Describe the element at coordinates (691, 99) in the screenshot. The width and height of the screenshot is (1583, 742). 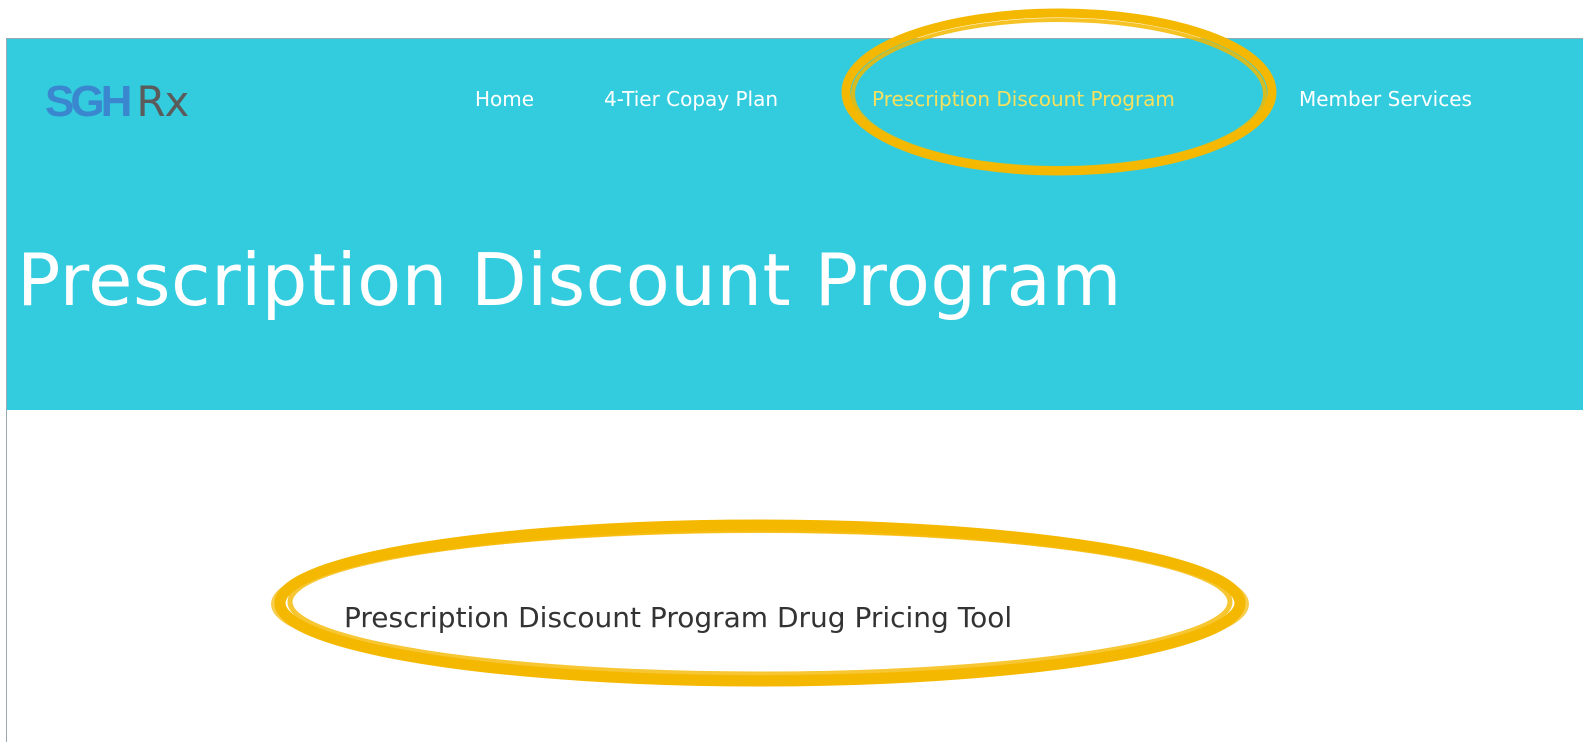
I see `nav-4-tier-copay-plan: 4-Tier Copay Plan` at that location.